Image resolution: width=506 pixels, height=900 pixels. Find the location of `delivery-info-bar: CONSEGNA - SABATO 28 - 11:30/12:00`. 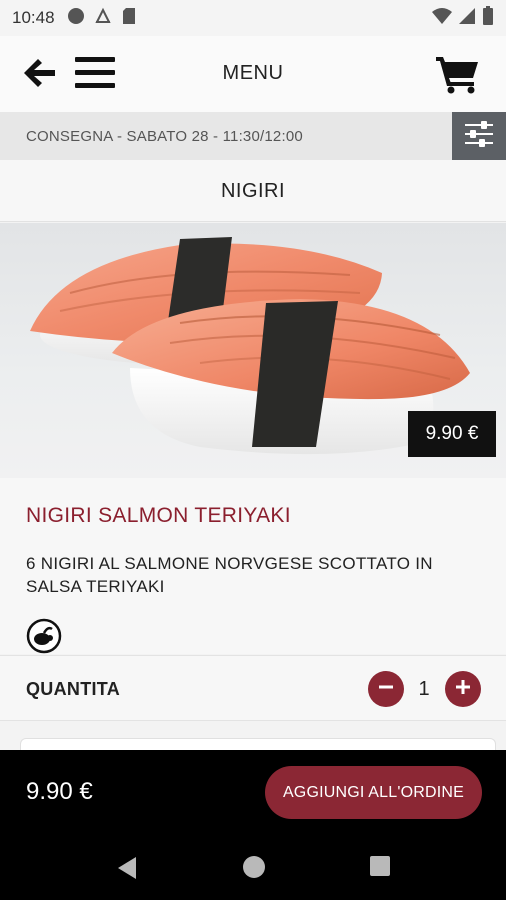

delivery-info-bar: CONSEGNA - SABATO 28 - 11:30/12:00 is located at coordinates (253, 136).